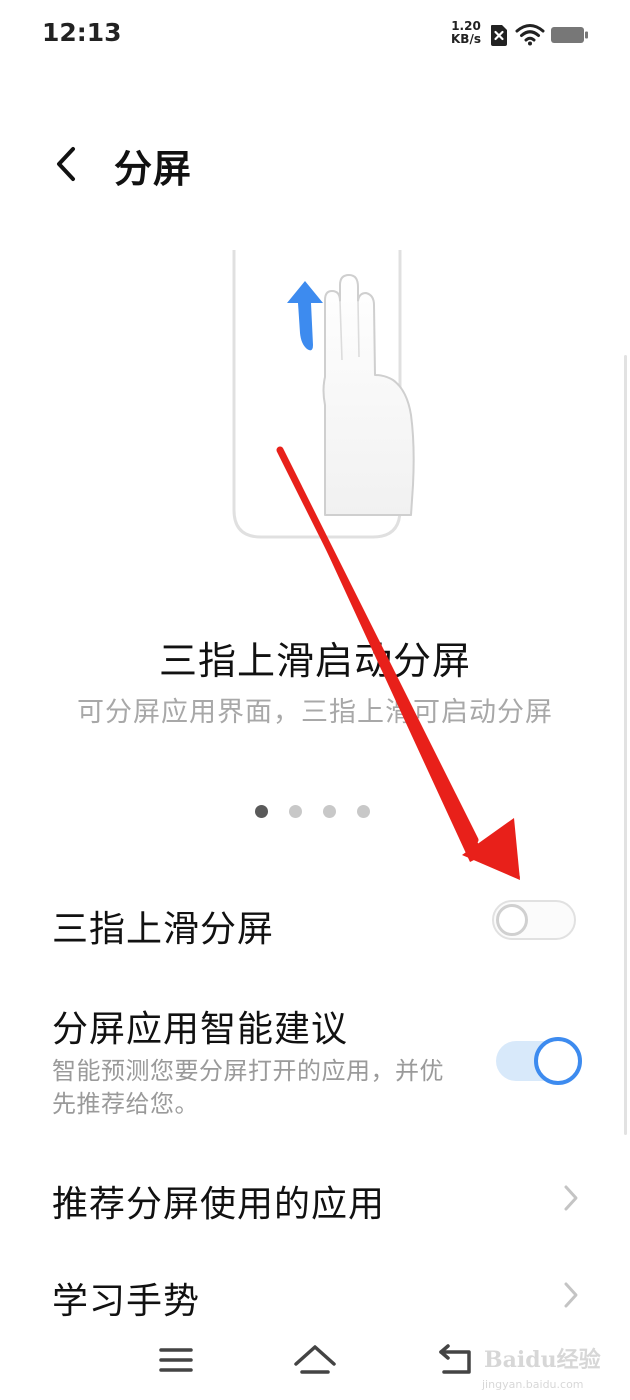 This screenshot has width=630, height=1400. I want to click on menu-icon, so click(176, 1360).